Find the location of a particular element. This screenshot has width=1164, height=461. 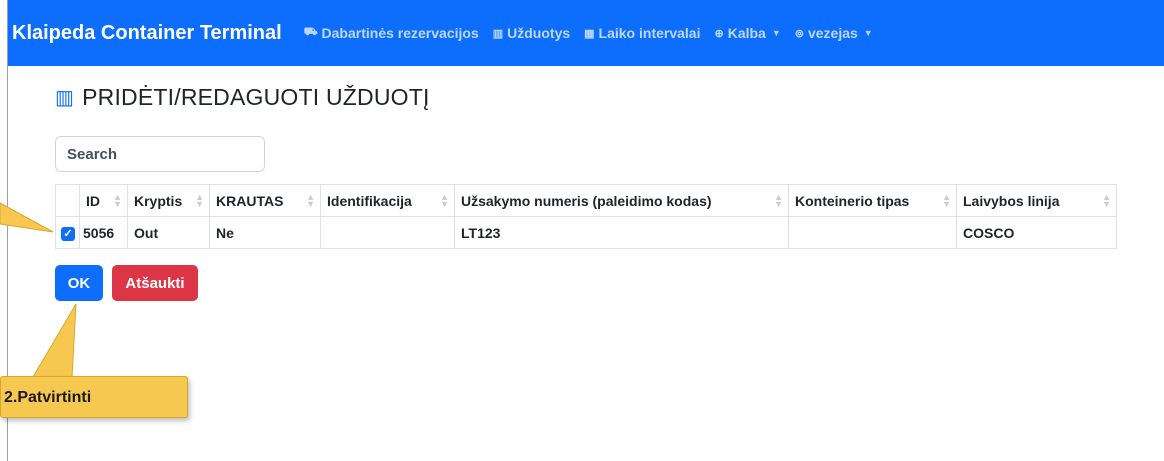

callout-pointer-checkbox is located at coordinates (27, 217).